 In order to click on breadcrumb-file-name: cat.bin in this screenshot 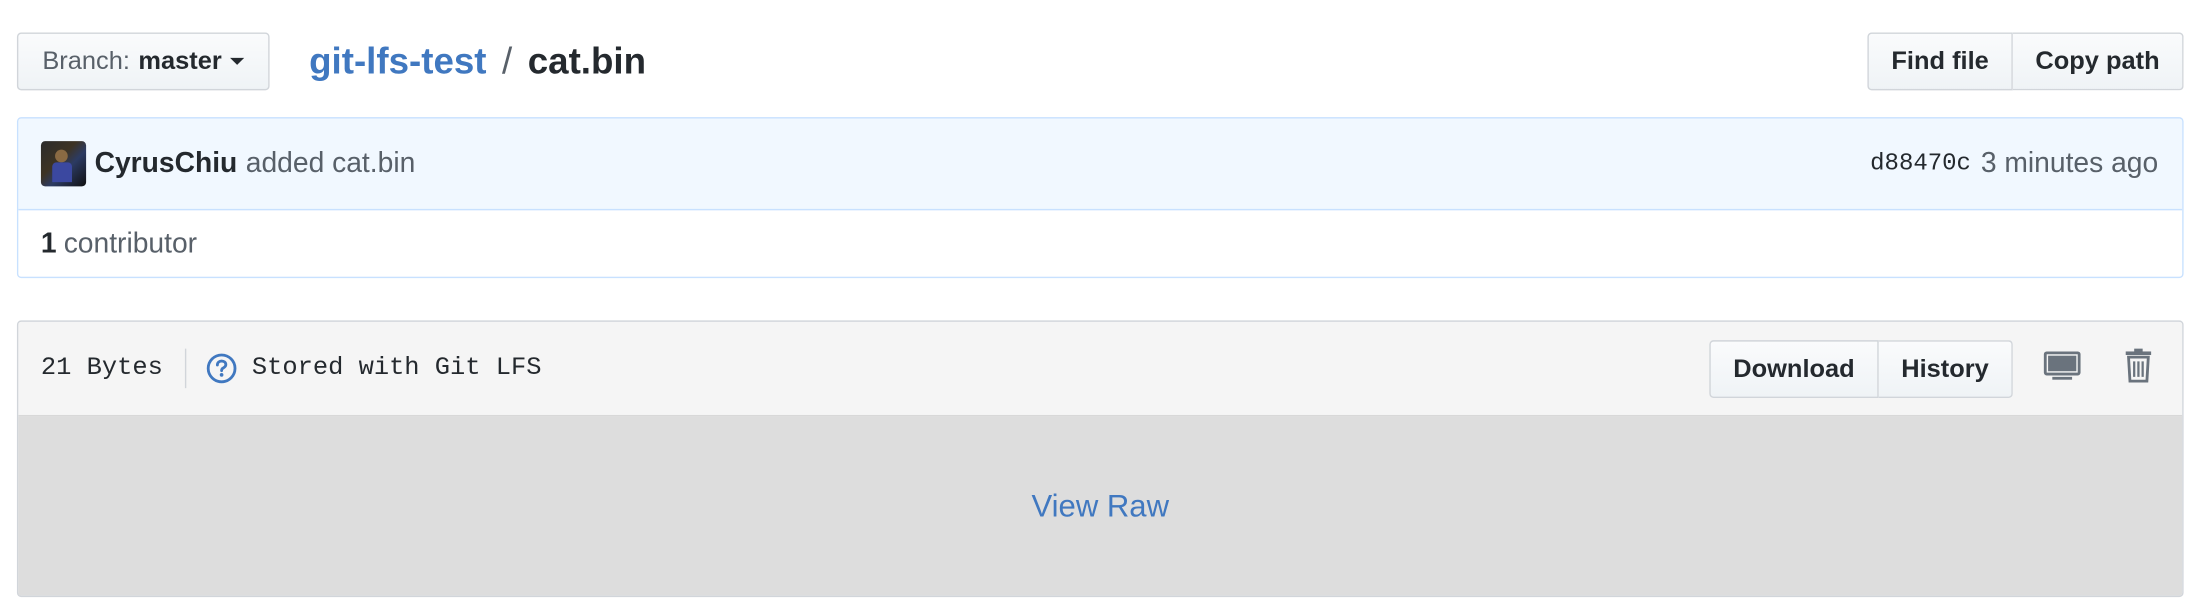, I will do `click(587, 60)`.